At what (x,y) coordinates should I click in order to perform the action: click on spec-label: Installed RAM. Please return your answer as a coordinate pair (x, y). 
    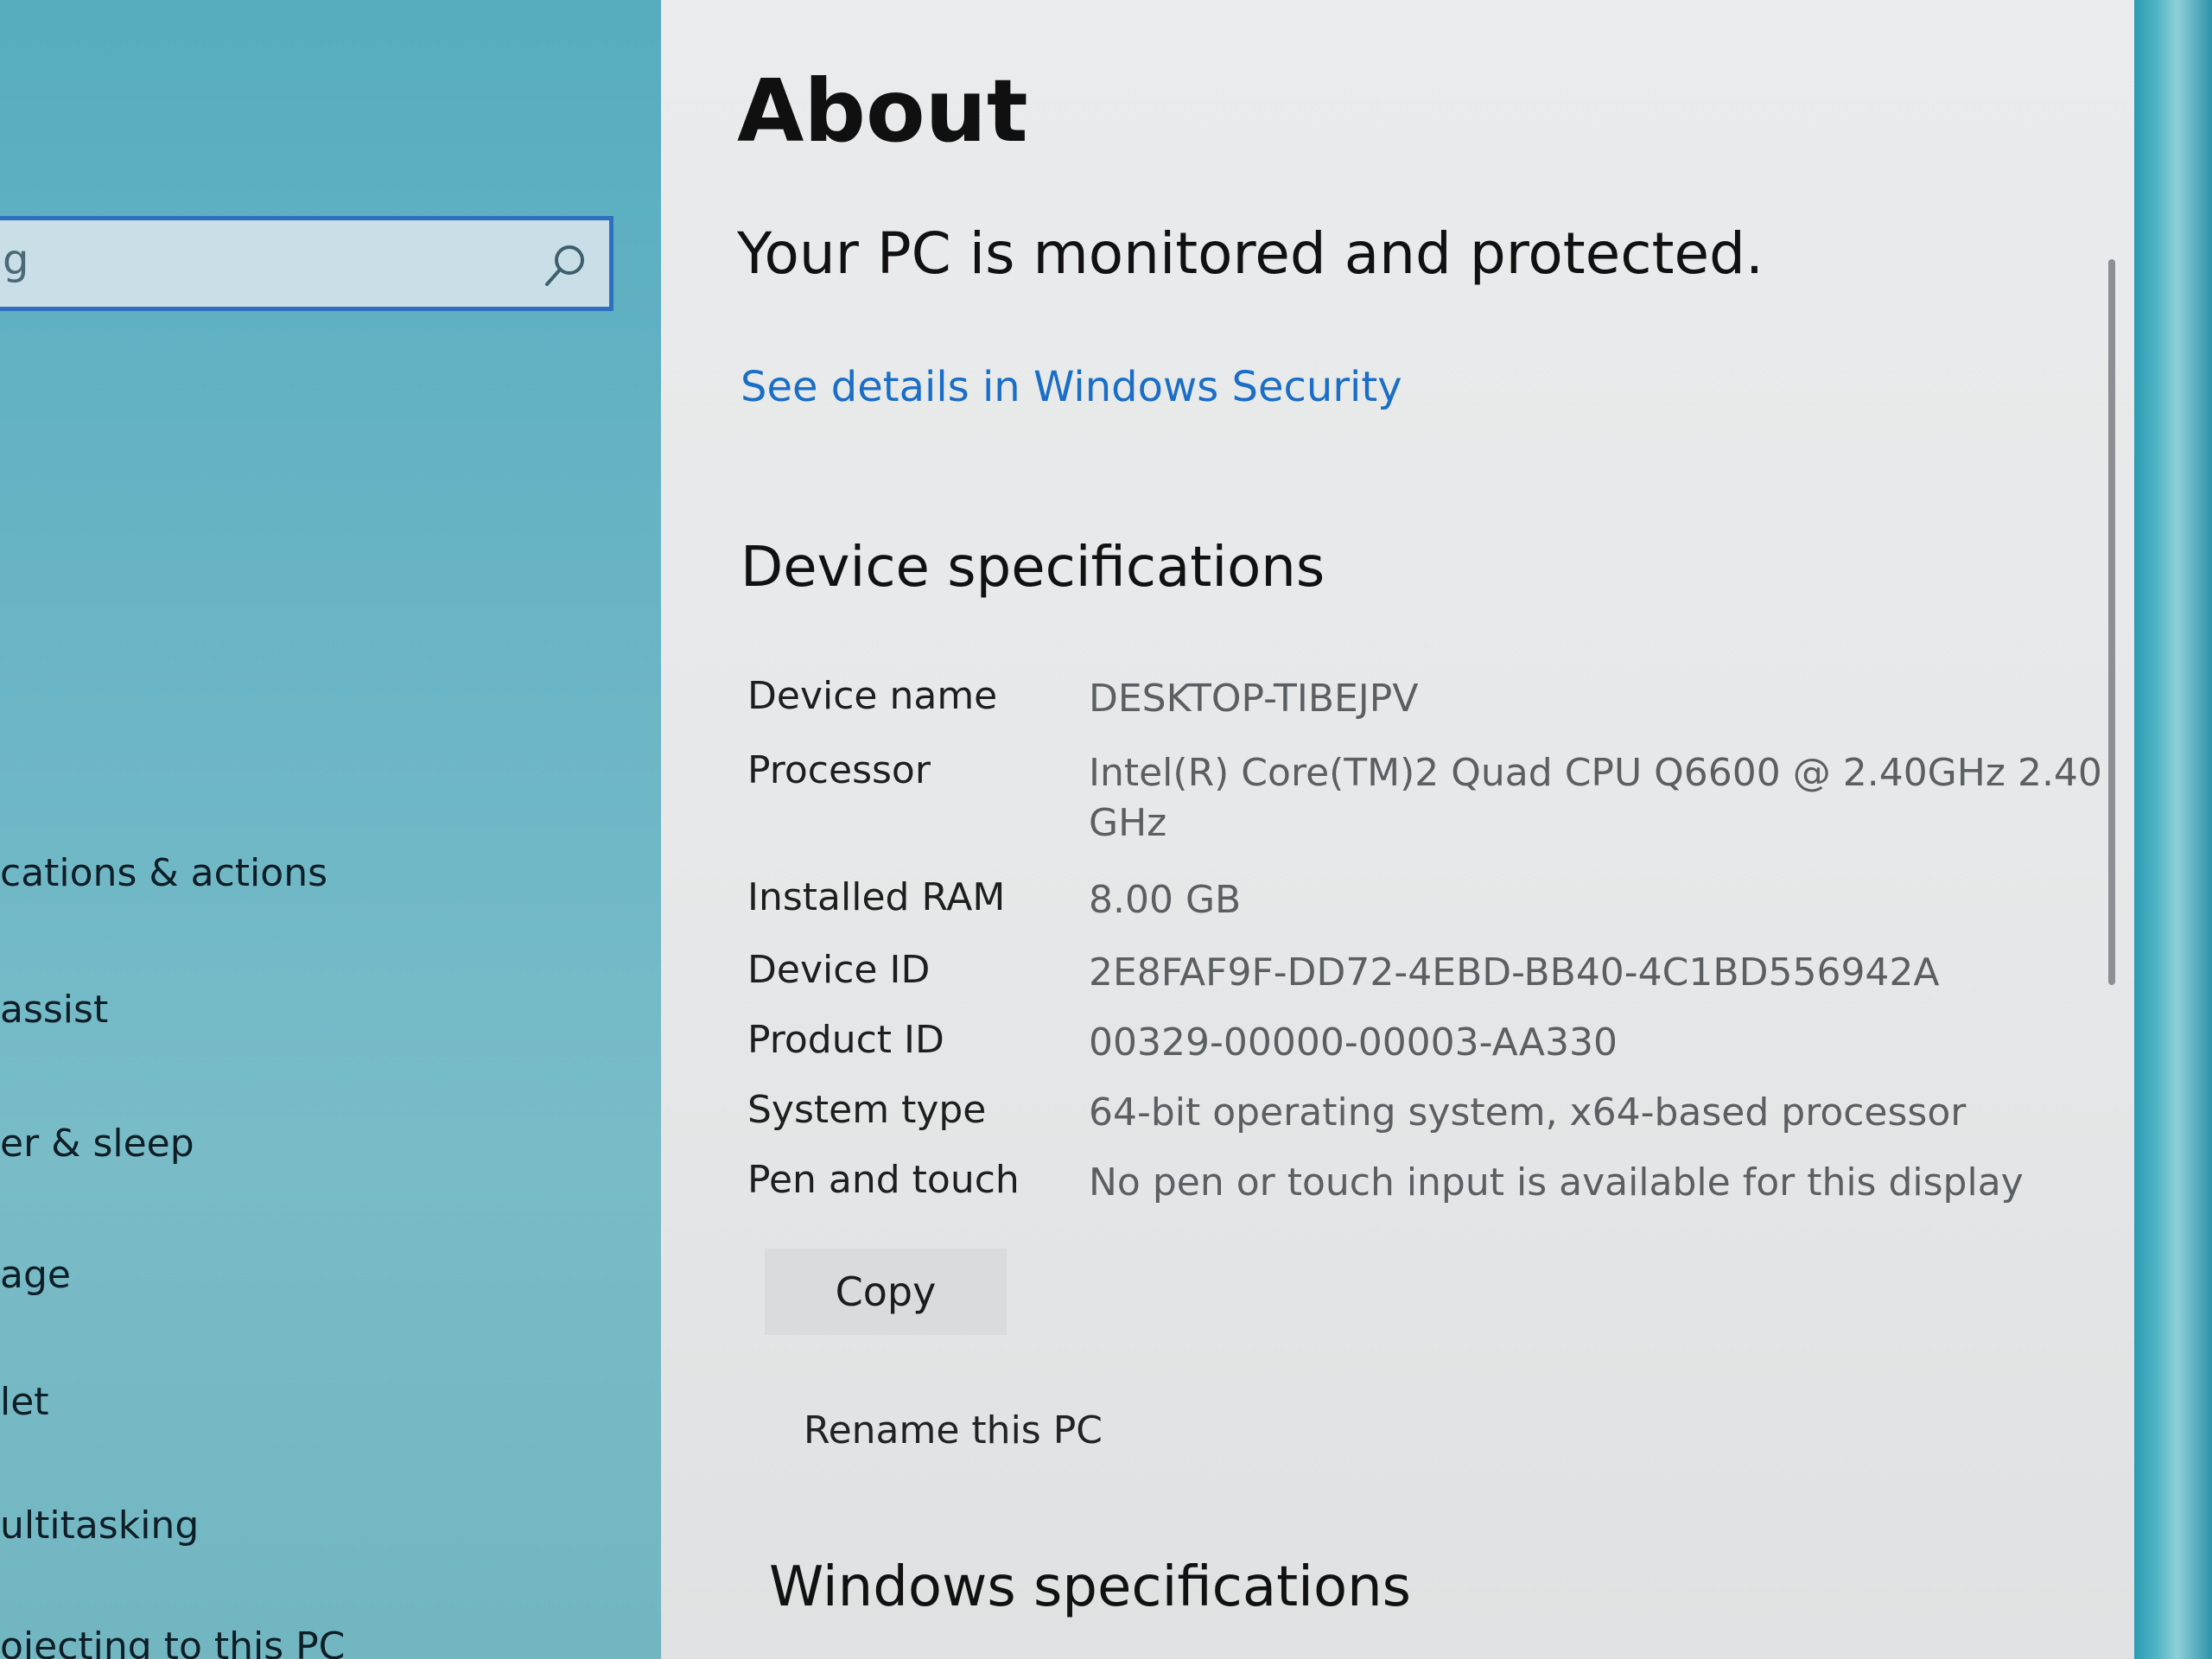
    Looking at the image, I should click on (876, 897).